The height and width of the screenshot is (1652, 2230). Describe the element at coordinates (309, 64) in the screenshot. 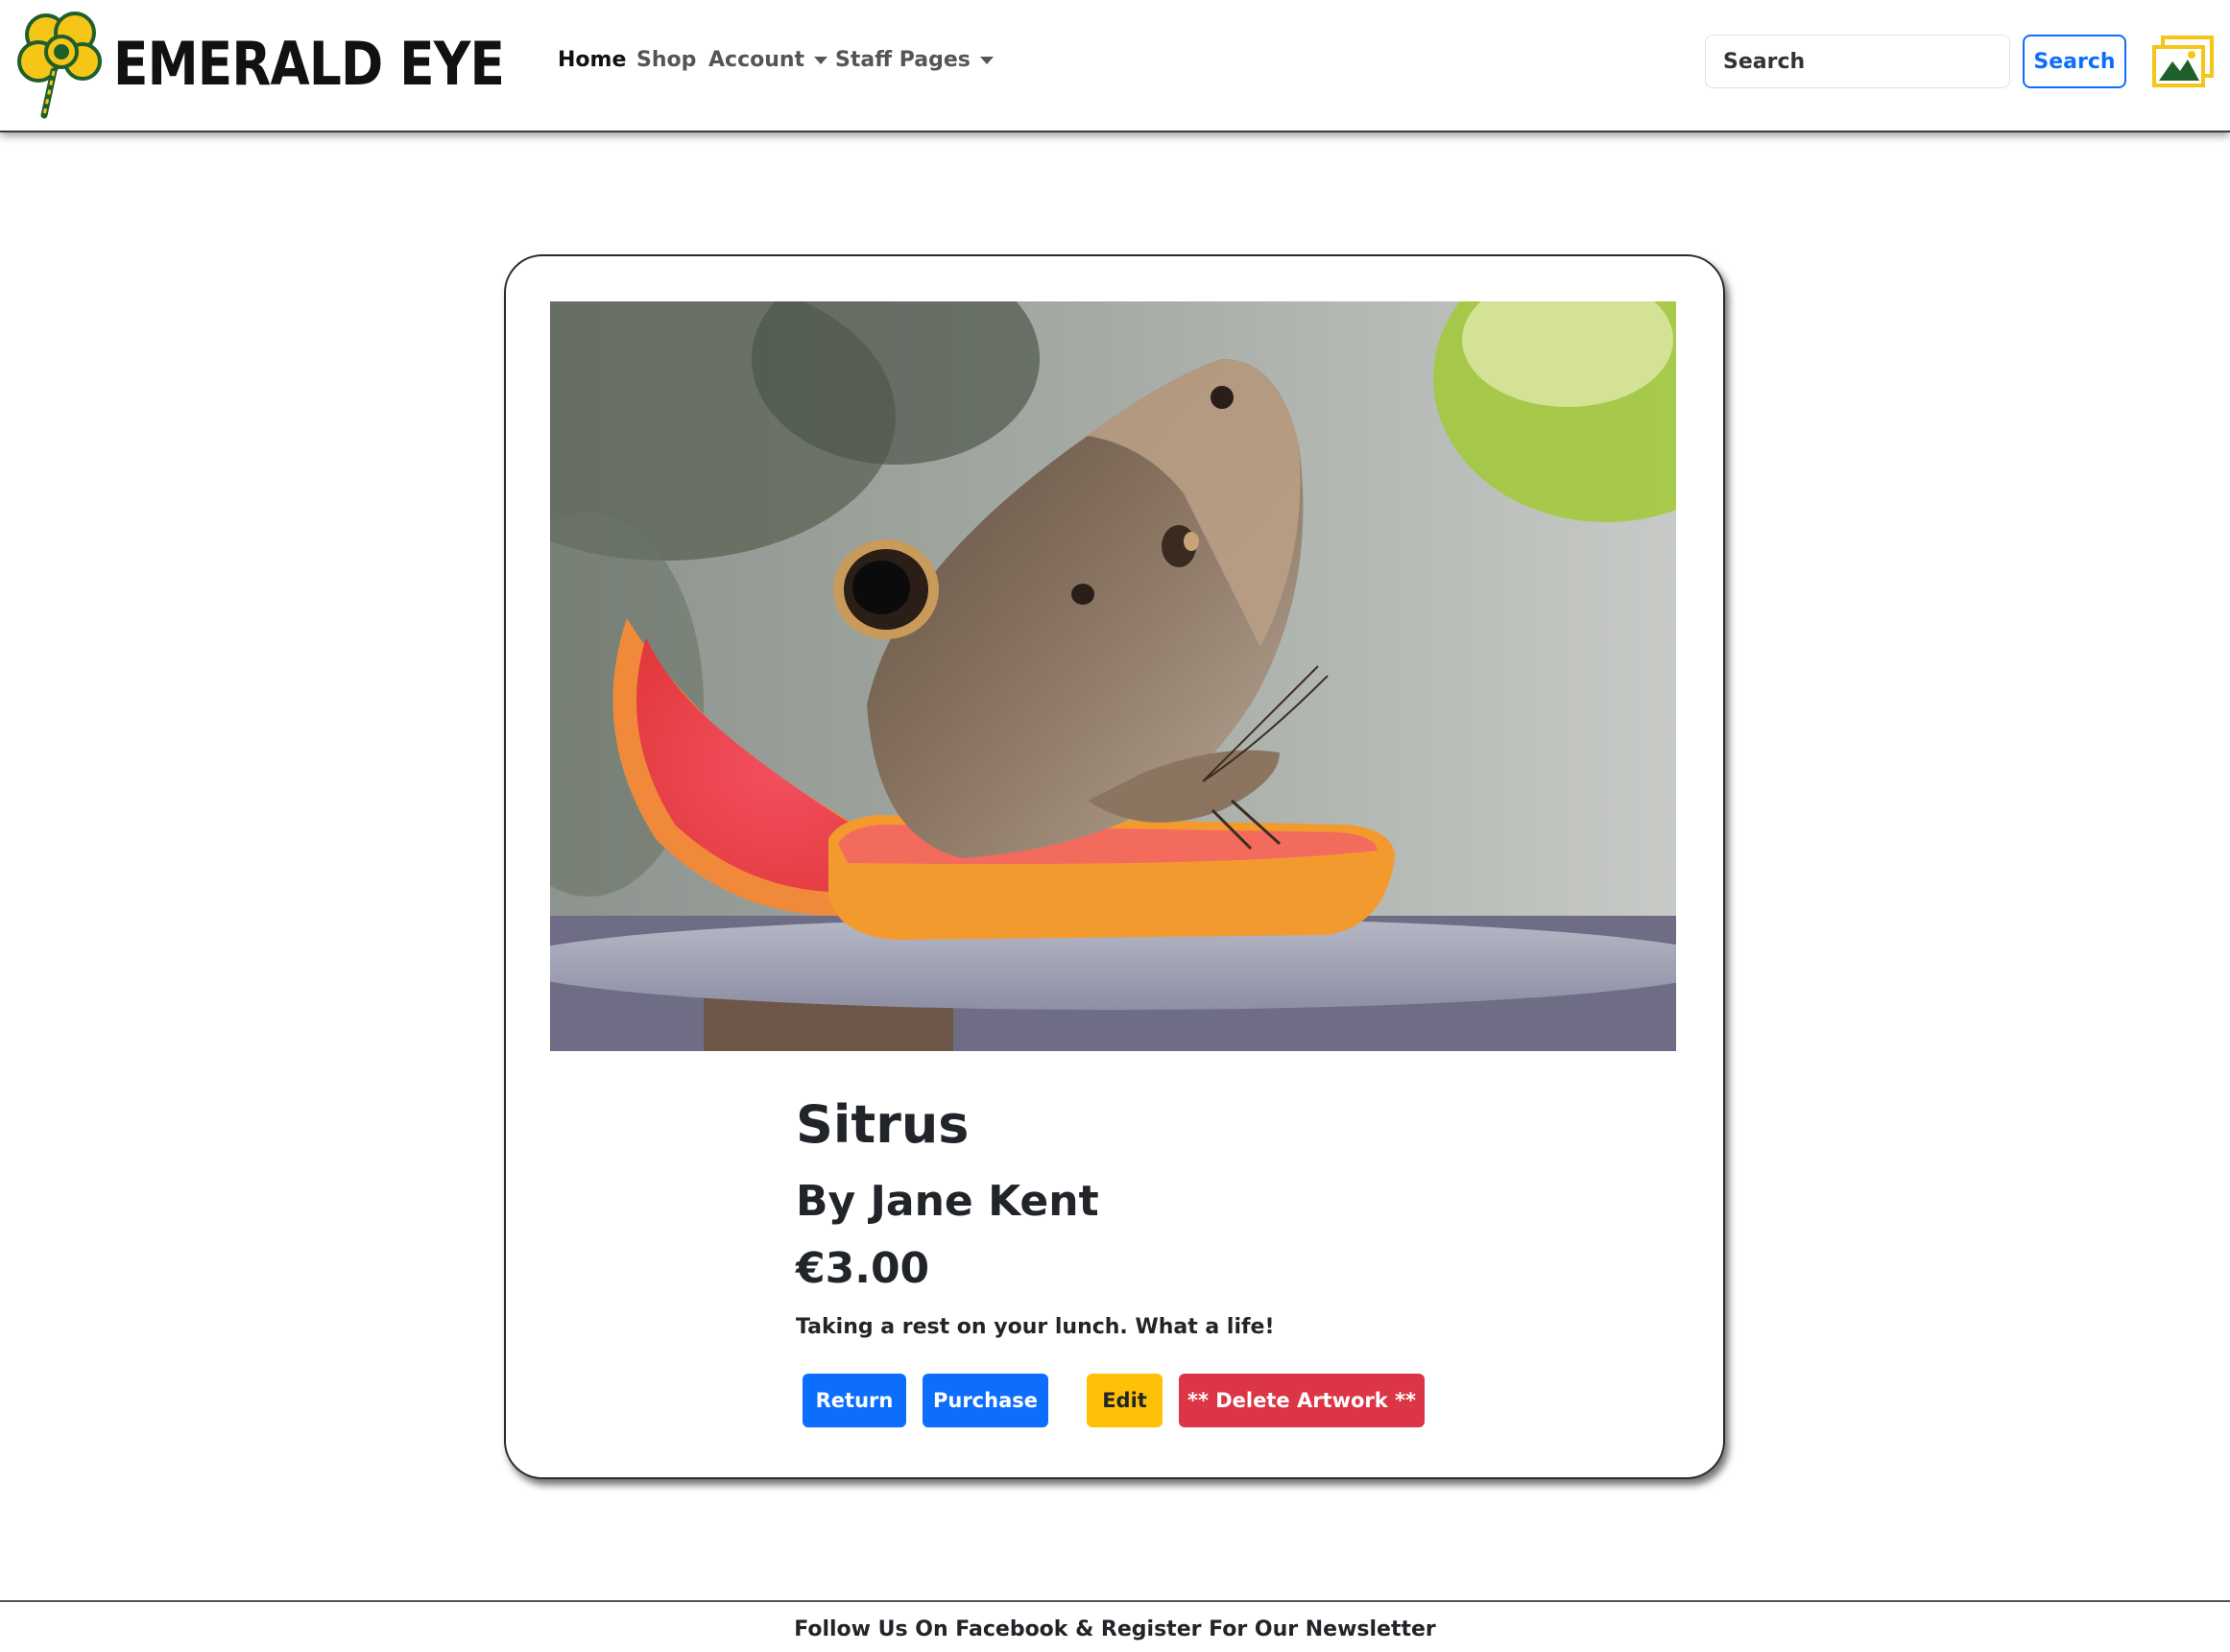

I see `brand-name: EMERALD EYE` at that location.